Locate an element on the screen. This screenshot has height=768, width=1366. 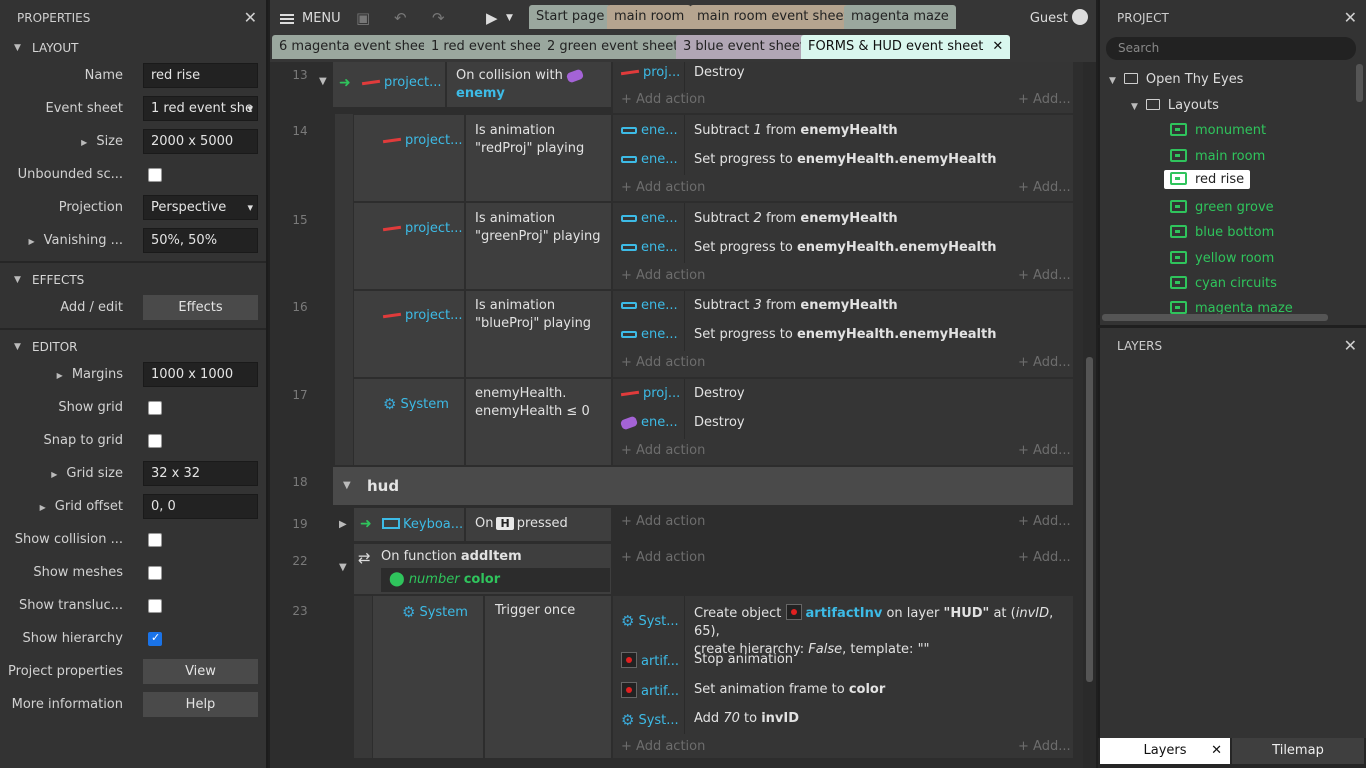
undo-icon: ↶ is located at coordinates (400, 18).